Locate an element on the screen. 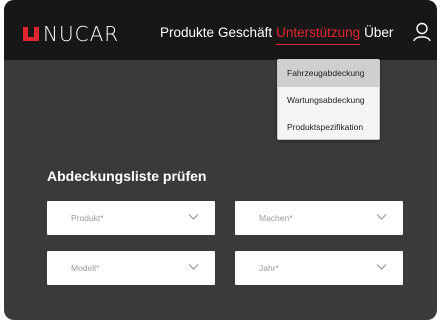 The width and height of the screenshot is (441, 322). make-select: Machen* is located at coordinates (319, 218).